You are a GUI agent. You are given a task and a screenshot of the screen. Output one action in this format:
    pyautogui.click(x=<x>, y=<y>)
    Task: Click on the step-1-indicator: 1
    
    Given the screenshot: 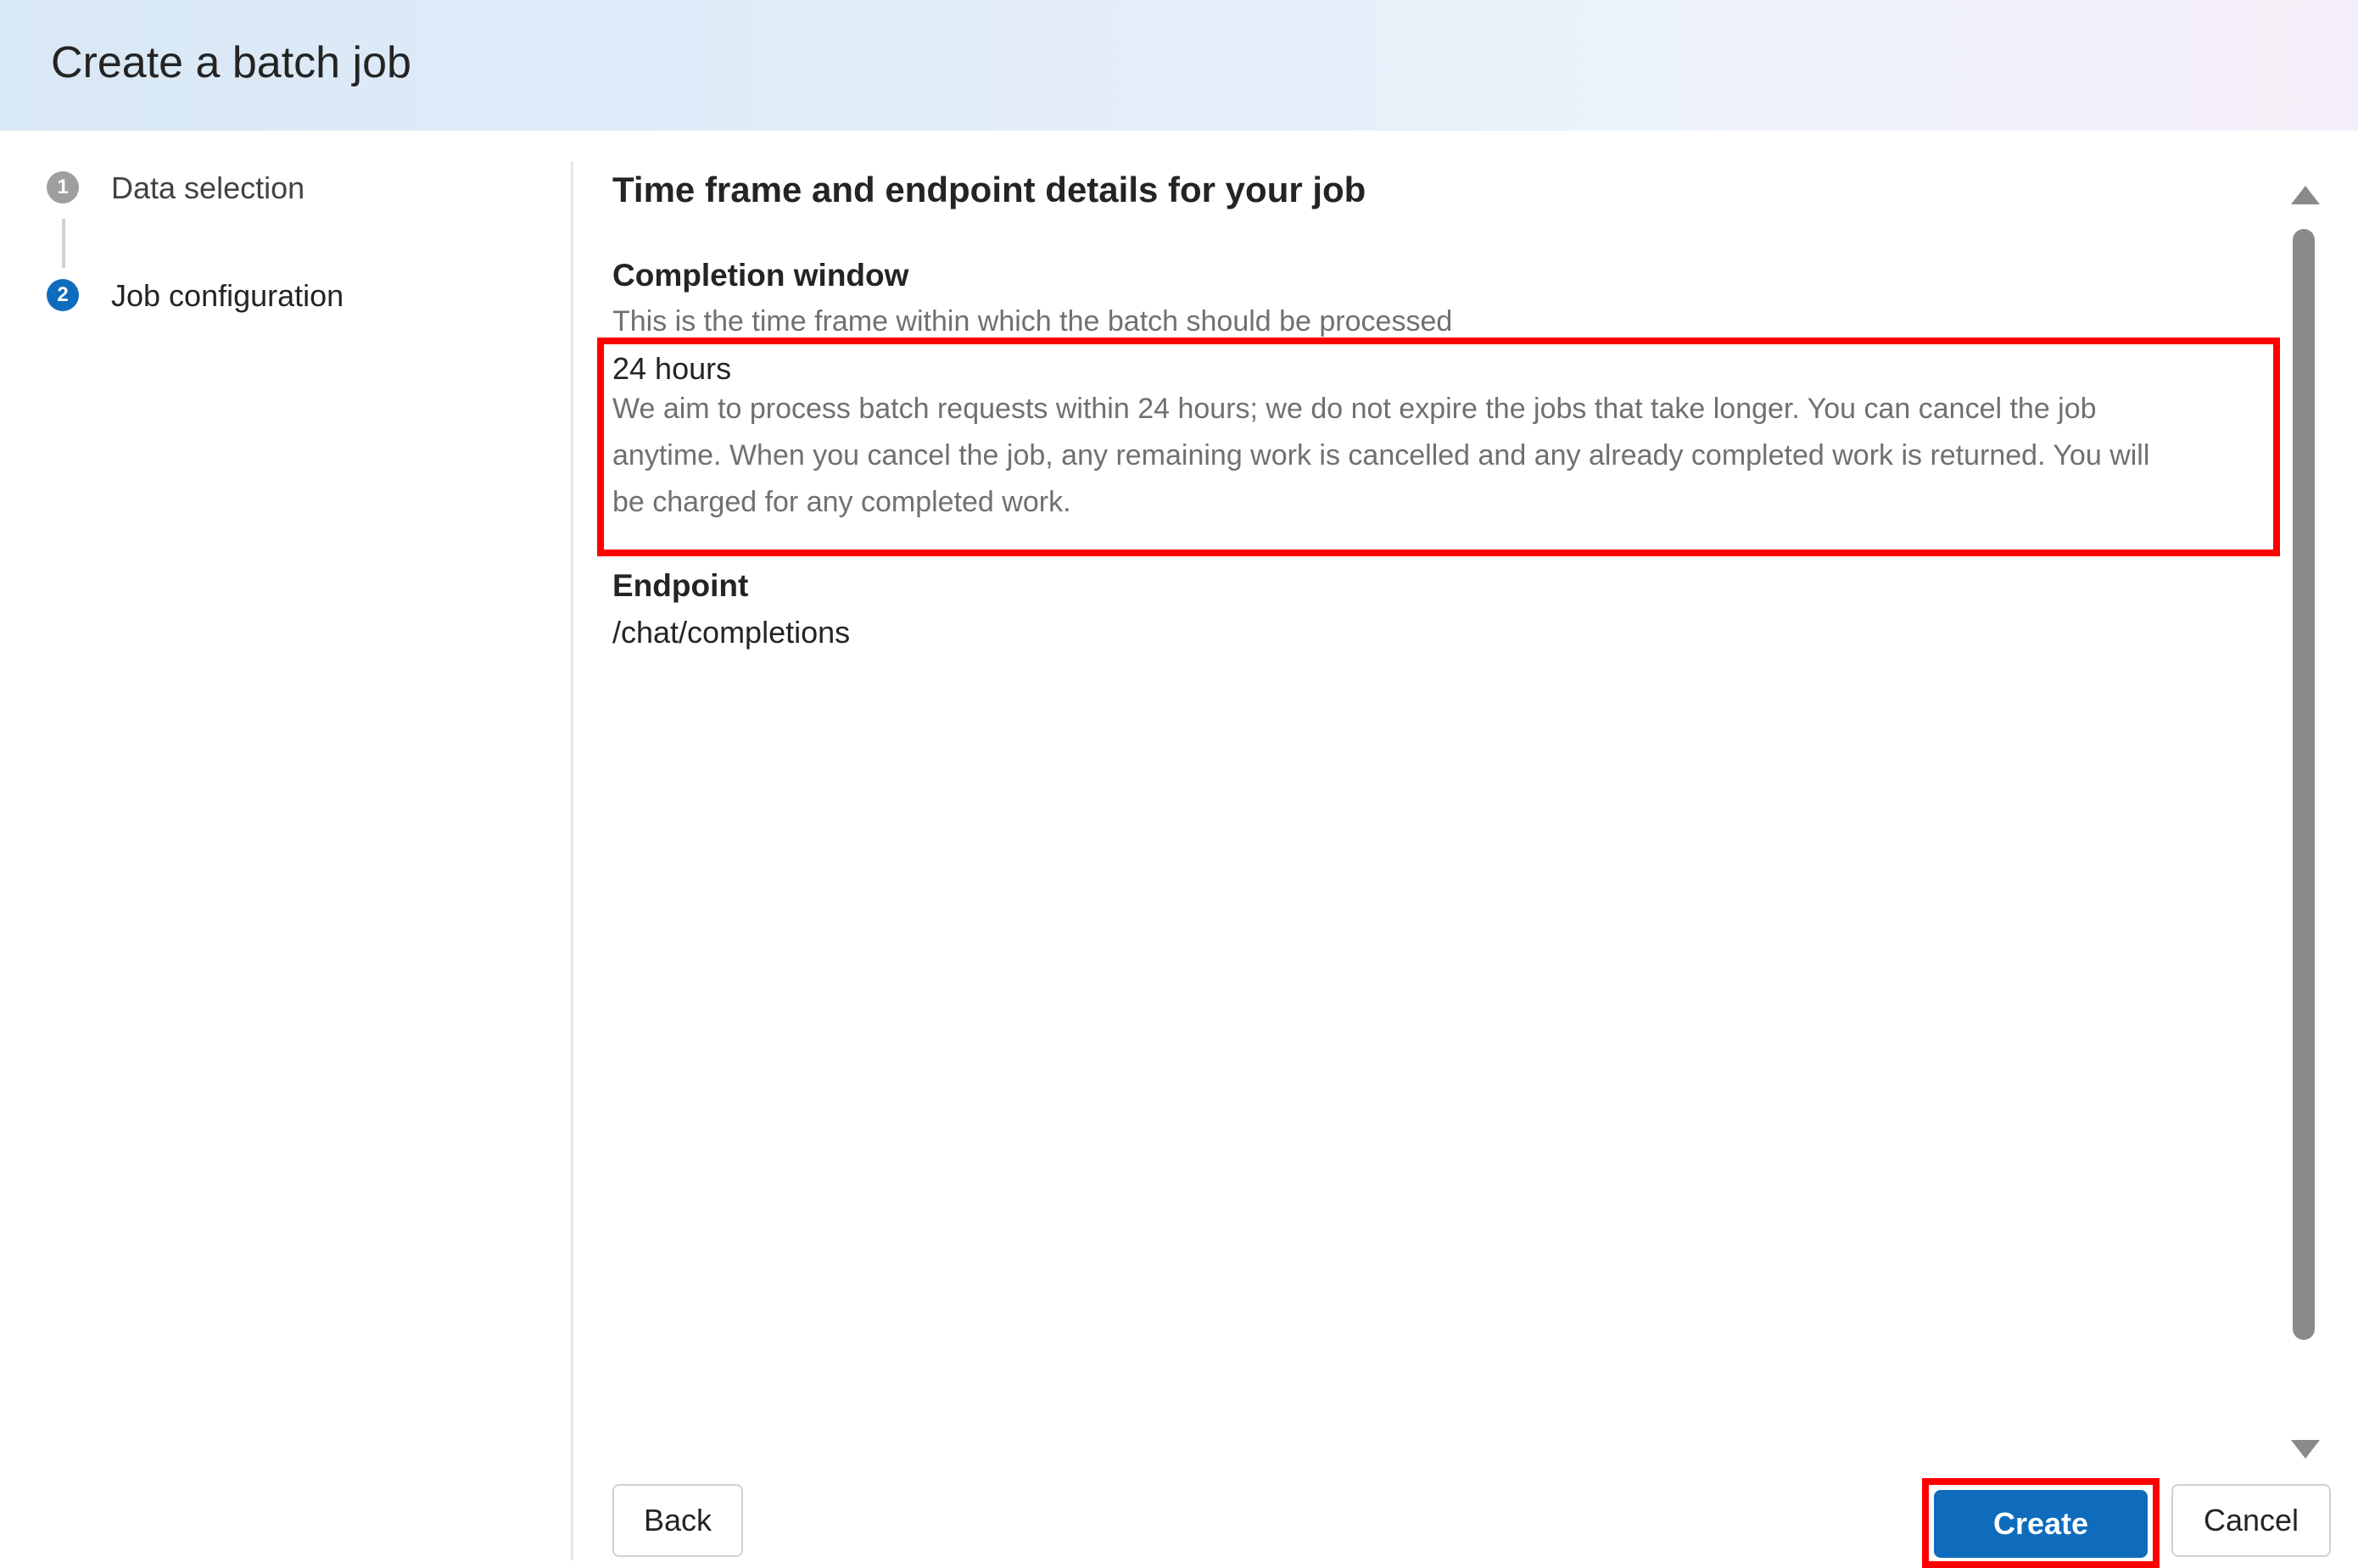 What is the action you would take?
    pyautogui.click(x=63, y=188)
    